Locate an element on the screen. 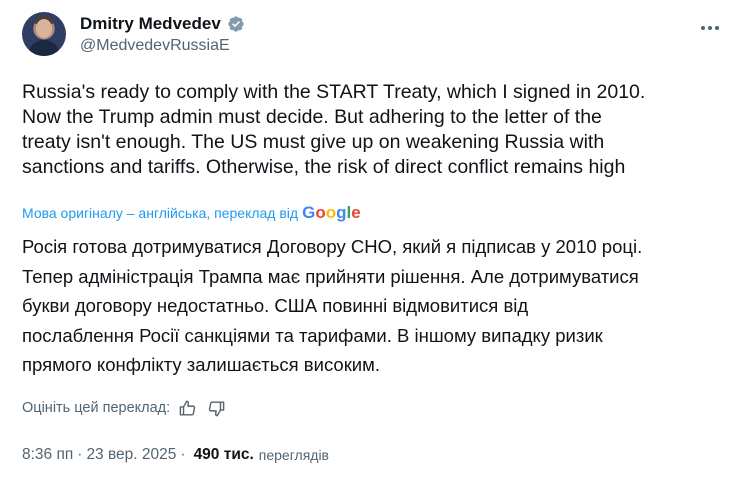 Image resolution: width=740 pixels, height=487 pixels. google-logo: Google is located at coordinates (331, 212).